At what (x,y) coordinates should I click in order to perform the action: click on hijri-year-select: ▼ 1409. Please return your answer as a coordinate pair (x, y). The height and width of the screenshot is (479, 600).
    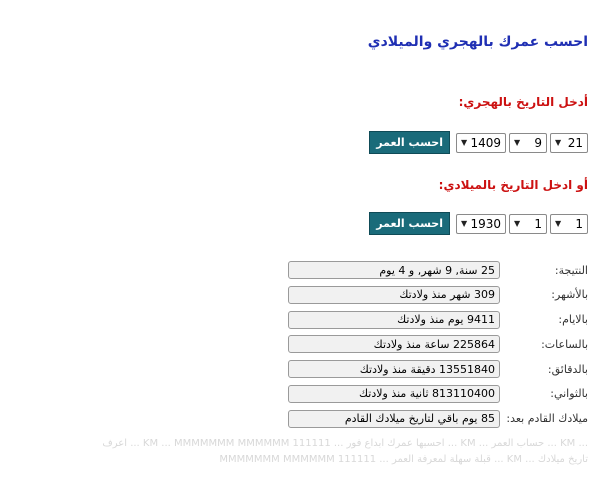
    Looking at the image, I should click on (481, 142).